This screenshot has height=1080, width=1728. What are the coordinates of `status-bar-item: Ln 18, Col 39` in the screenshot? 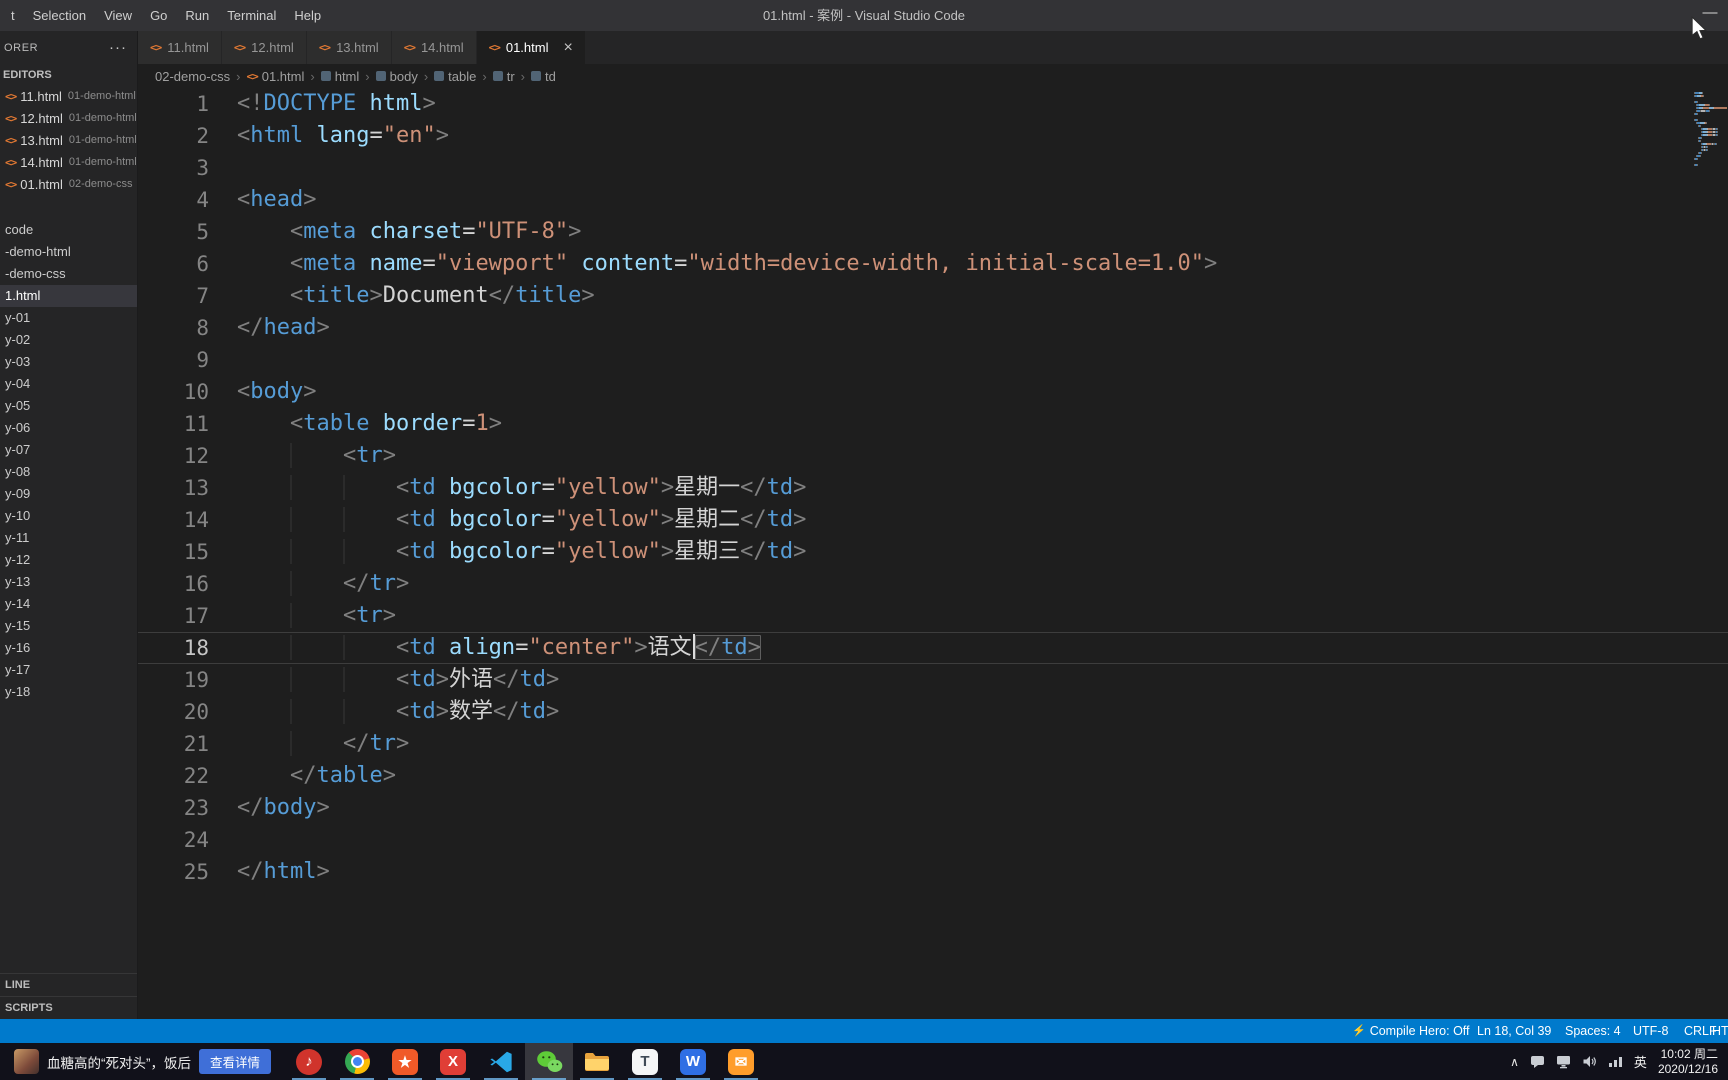 It's located at (1514, 1031).